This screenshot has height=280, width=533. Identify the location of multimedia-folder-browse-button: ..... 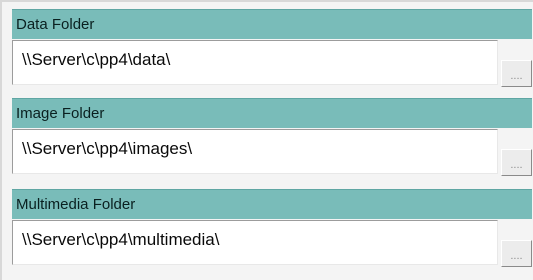
(516, 253).